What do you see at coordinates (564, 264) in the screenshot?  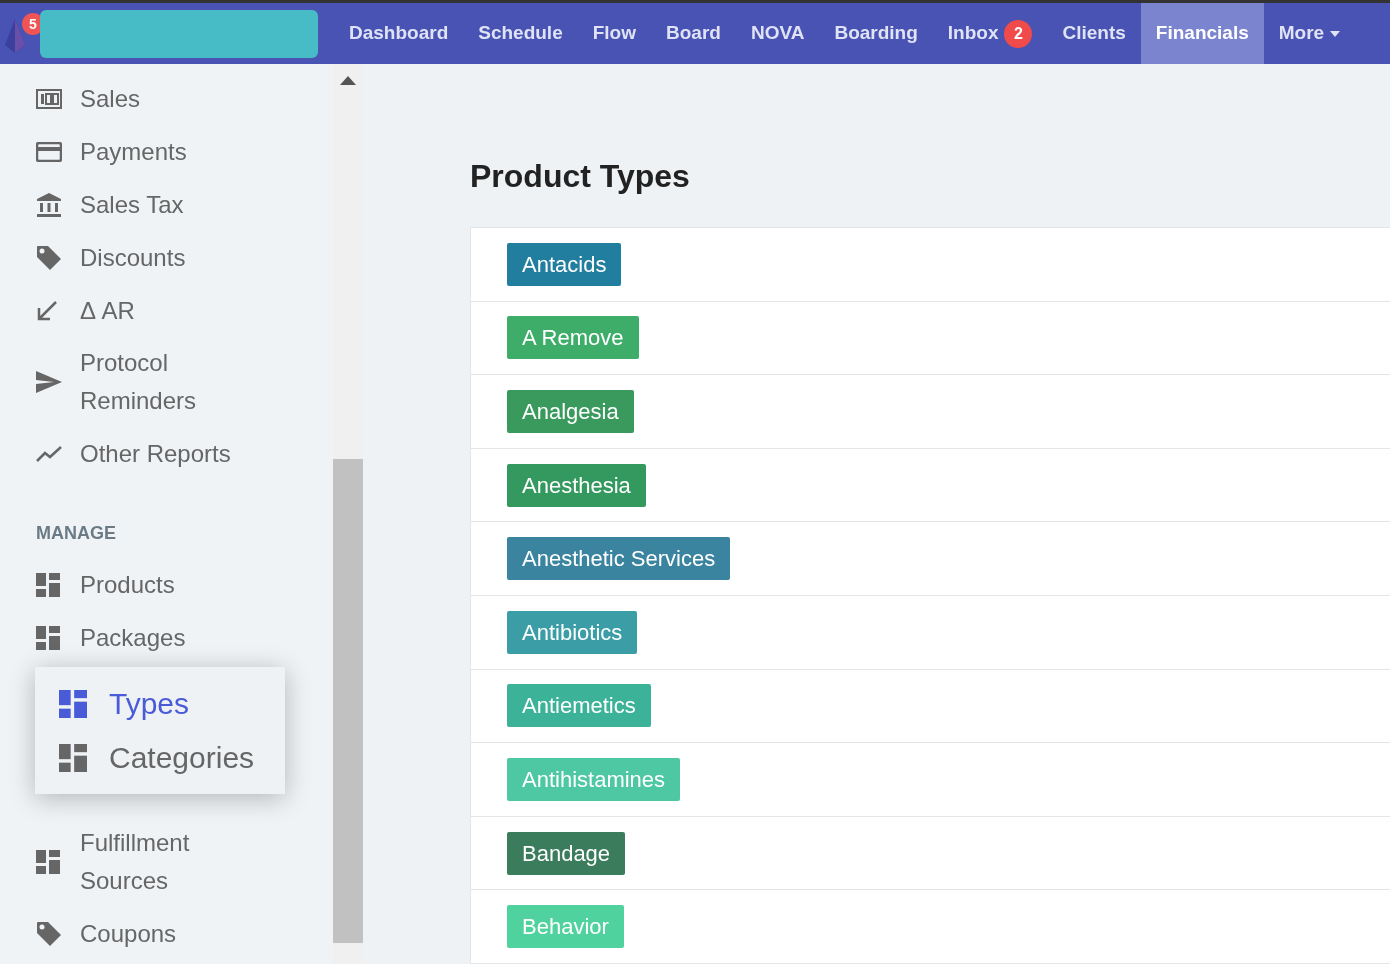 I see `type-tag: Antacids` at bounding box center [564, 264].